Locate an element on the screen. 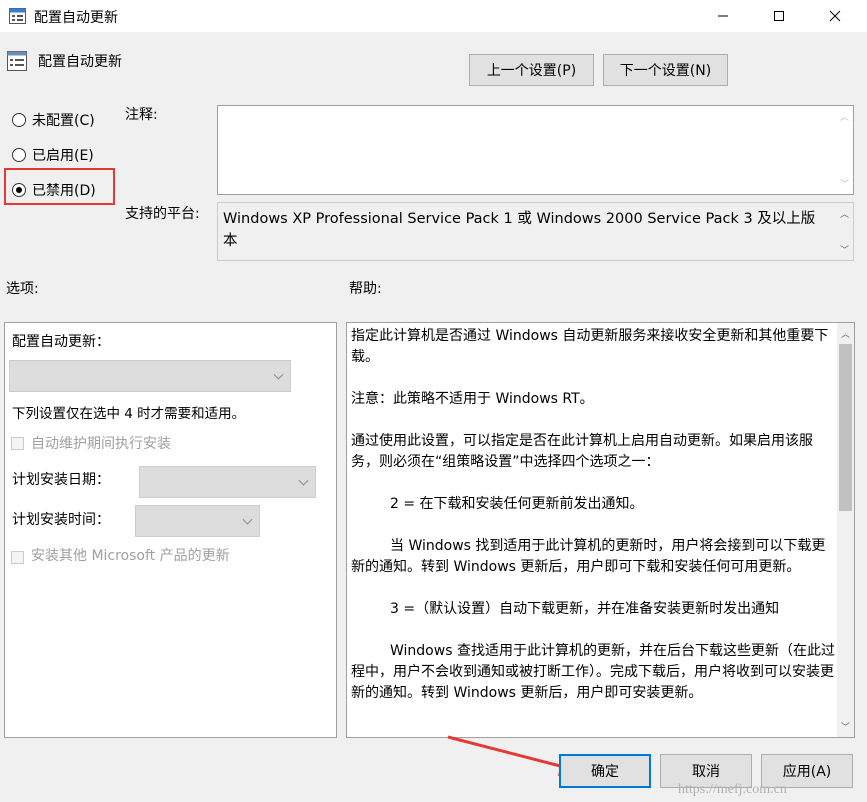 Image resolution: width=867 pixels, height=802 pixels. minimize-icon is located at coordinates (723, 16).